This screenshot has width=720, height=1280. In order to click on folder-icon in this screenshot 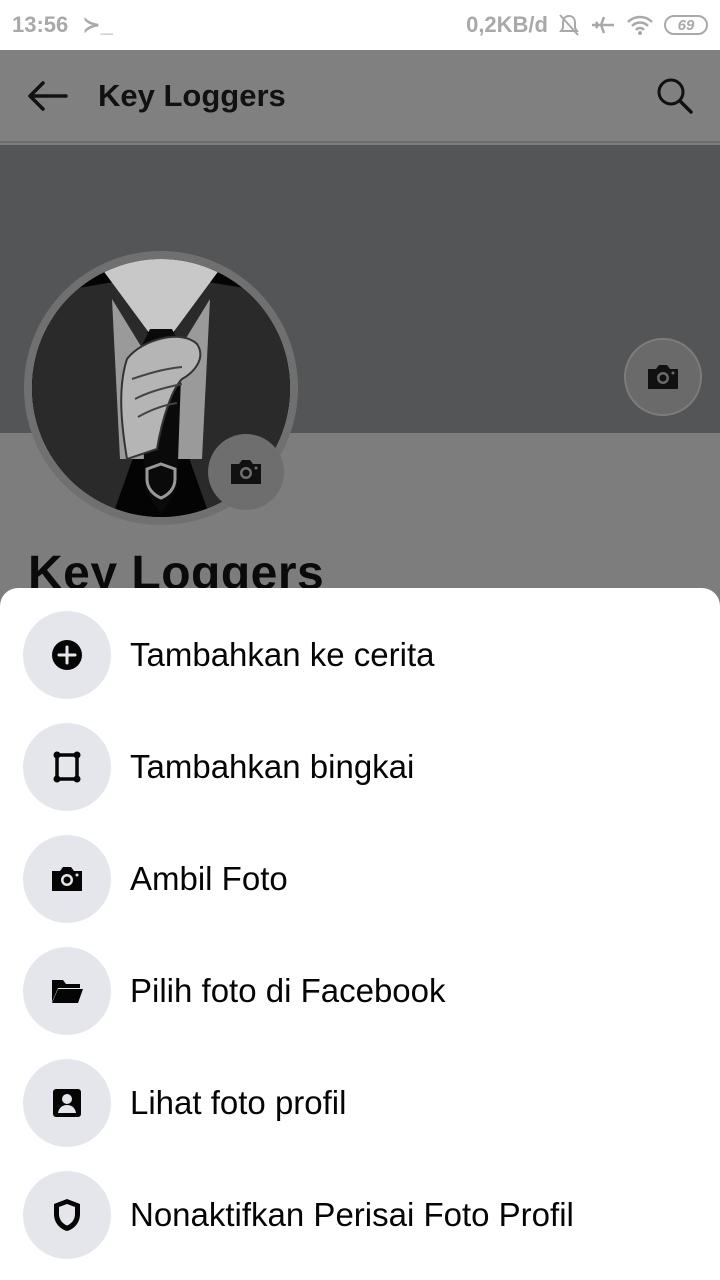, I will do `click(67, 991)`.